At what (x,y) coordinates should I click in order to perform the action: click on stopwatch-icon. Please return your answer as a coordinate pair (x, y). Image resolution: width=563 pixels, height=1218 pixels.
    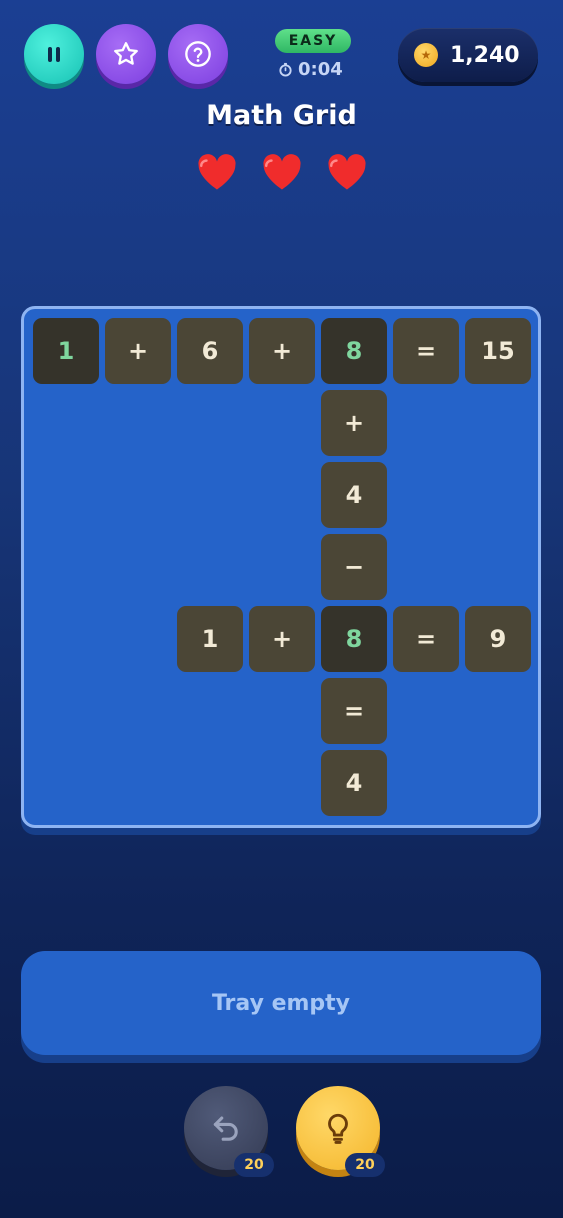
    Looking at the image, I should click on (285, 69).